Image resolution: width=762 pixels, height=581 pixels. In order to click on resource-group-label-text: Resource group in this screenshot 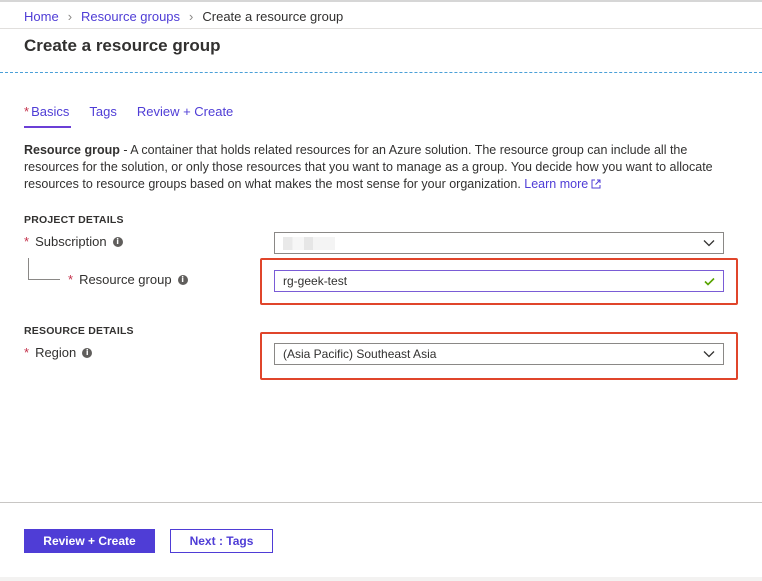, I will do `click(125, 279)`.